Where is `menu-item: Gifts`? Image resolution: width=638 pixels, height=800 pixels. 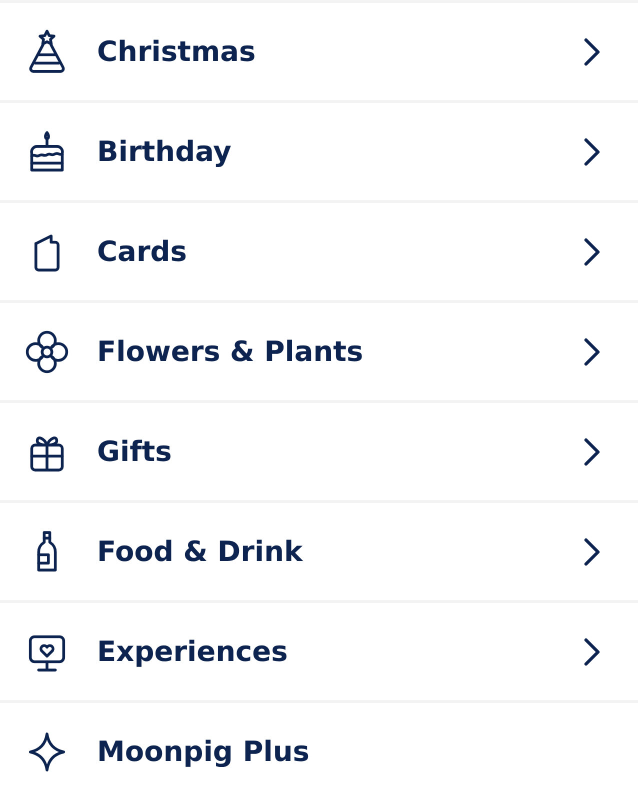 menu-item: Gifts is located at coordinates (319, 450).